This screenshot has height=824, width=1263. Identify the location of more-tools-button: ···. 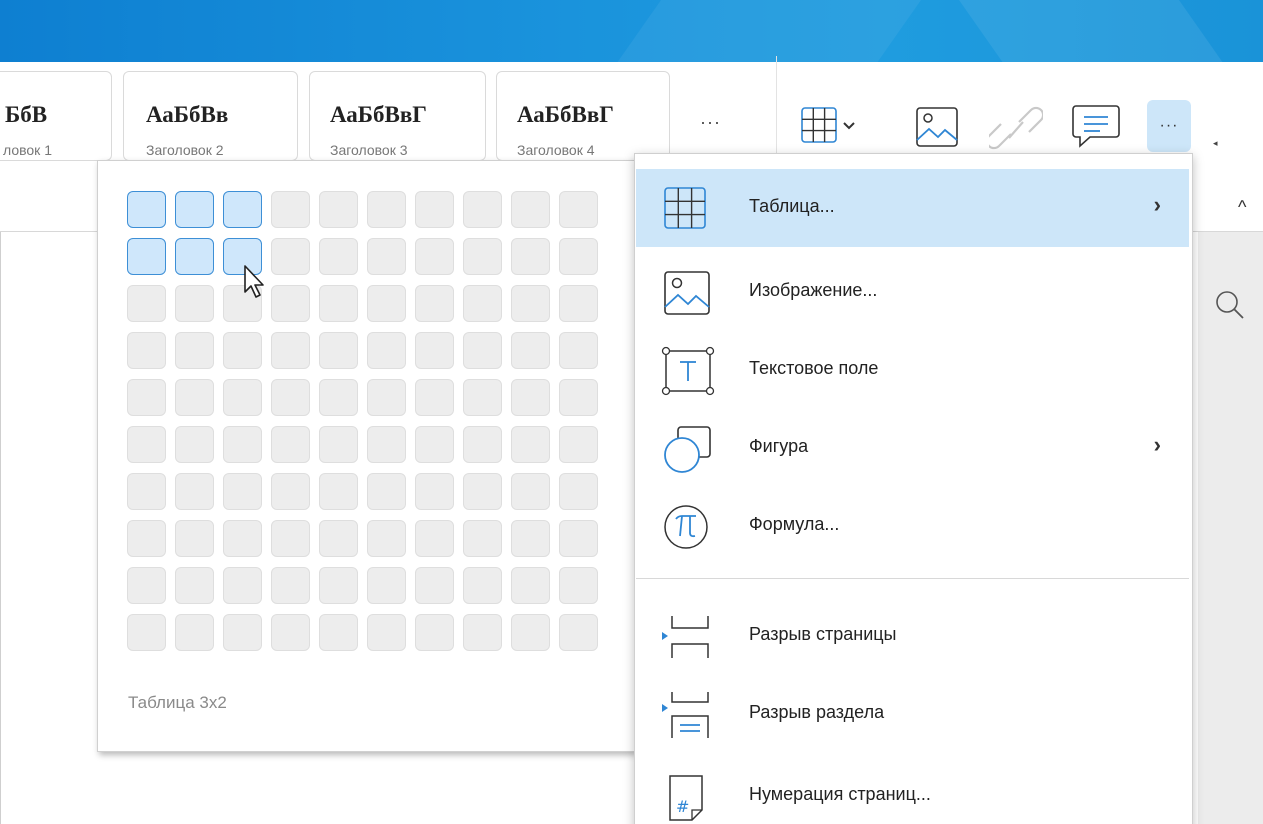
(1169, 126).